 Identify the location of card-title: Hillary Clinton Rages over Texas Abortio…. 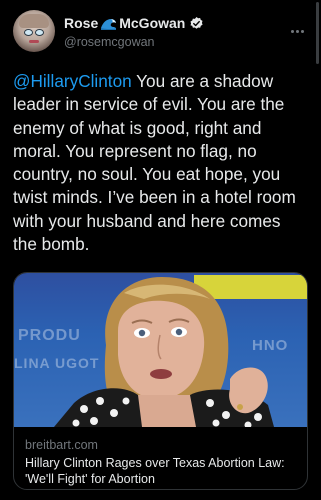
(161, 471).